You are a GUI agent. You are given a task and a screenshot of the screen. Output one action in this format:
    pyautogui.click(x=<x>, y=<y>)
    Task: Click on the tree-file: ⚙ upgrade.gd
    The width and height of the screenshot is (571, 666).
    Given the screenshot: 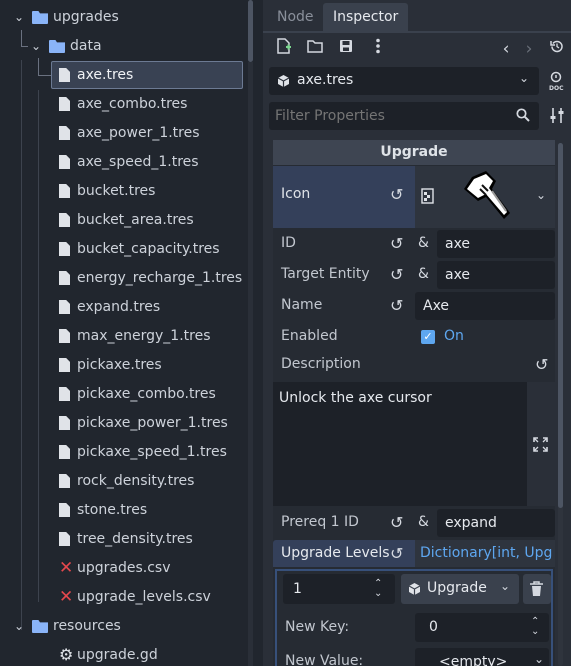 What is the action you would take?
    pyautogui.click(x=124, y=653)
    